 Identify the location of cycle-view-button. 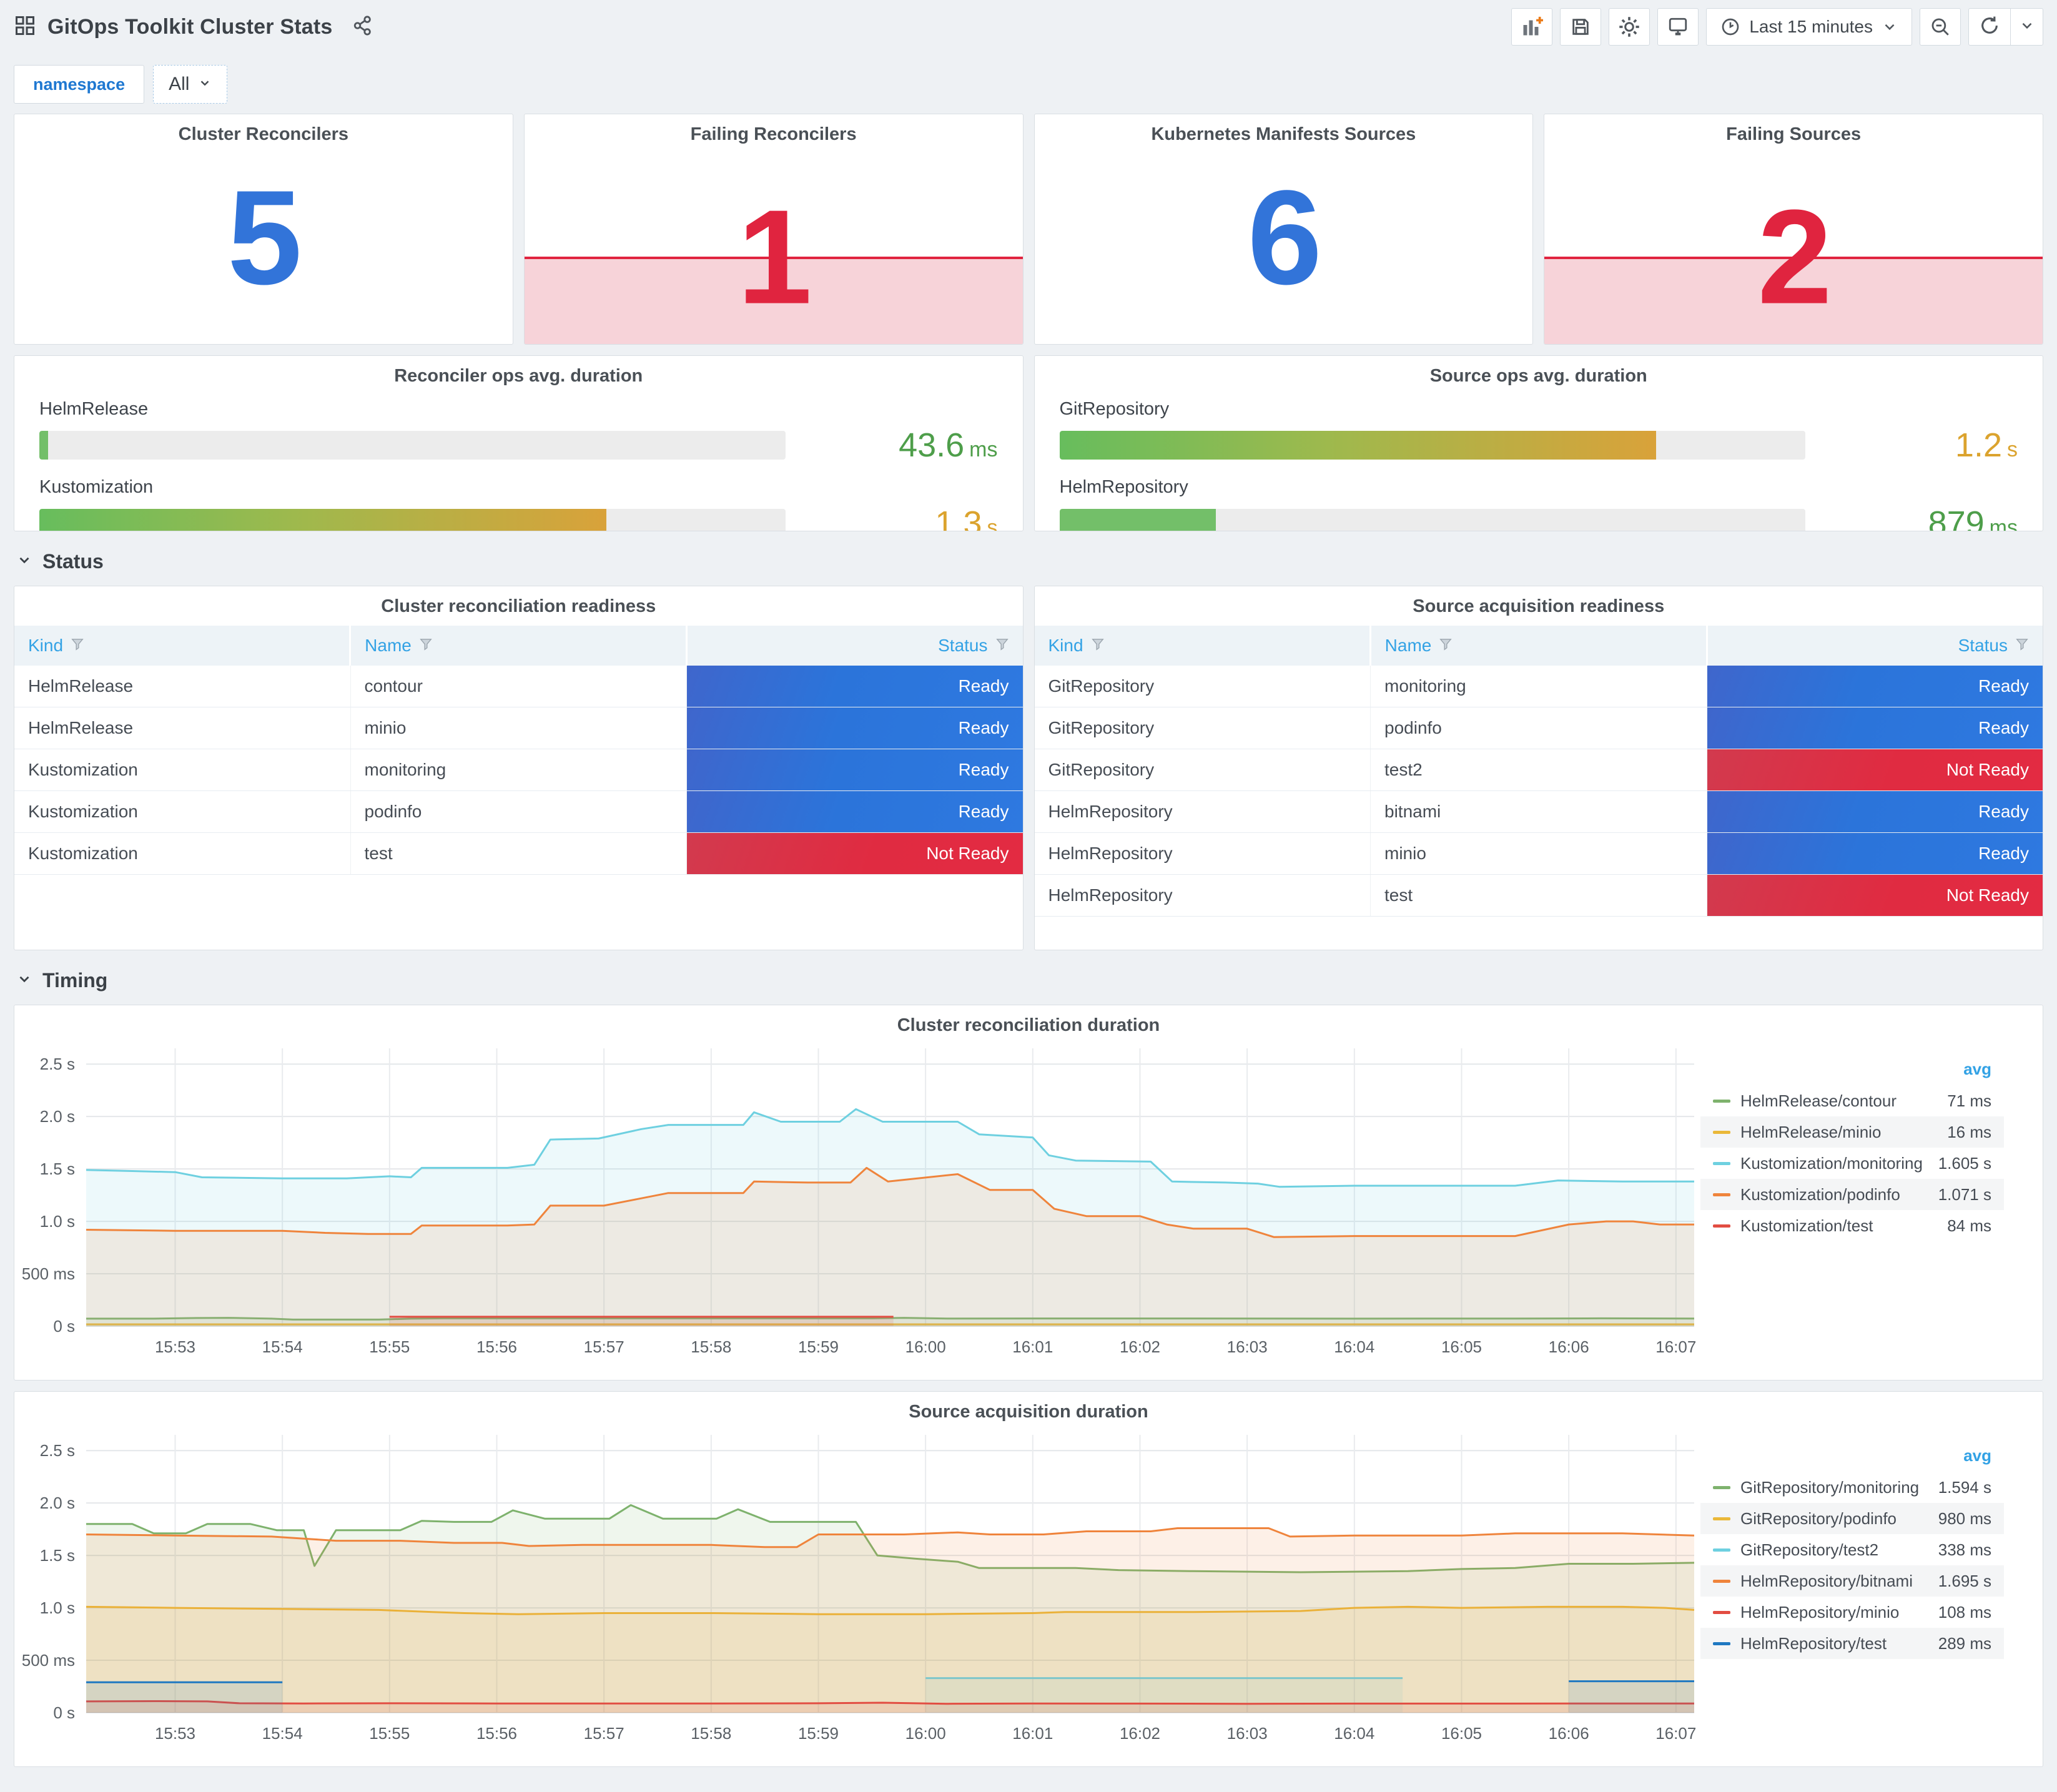
(1678, 27).